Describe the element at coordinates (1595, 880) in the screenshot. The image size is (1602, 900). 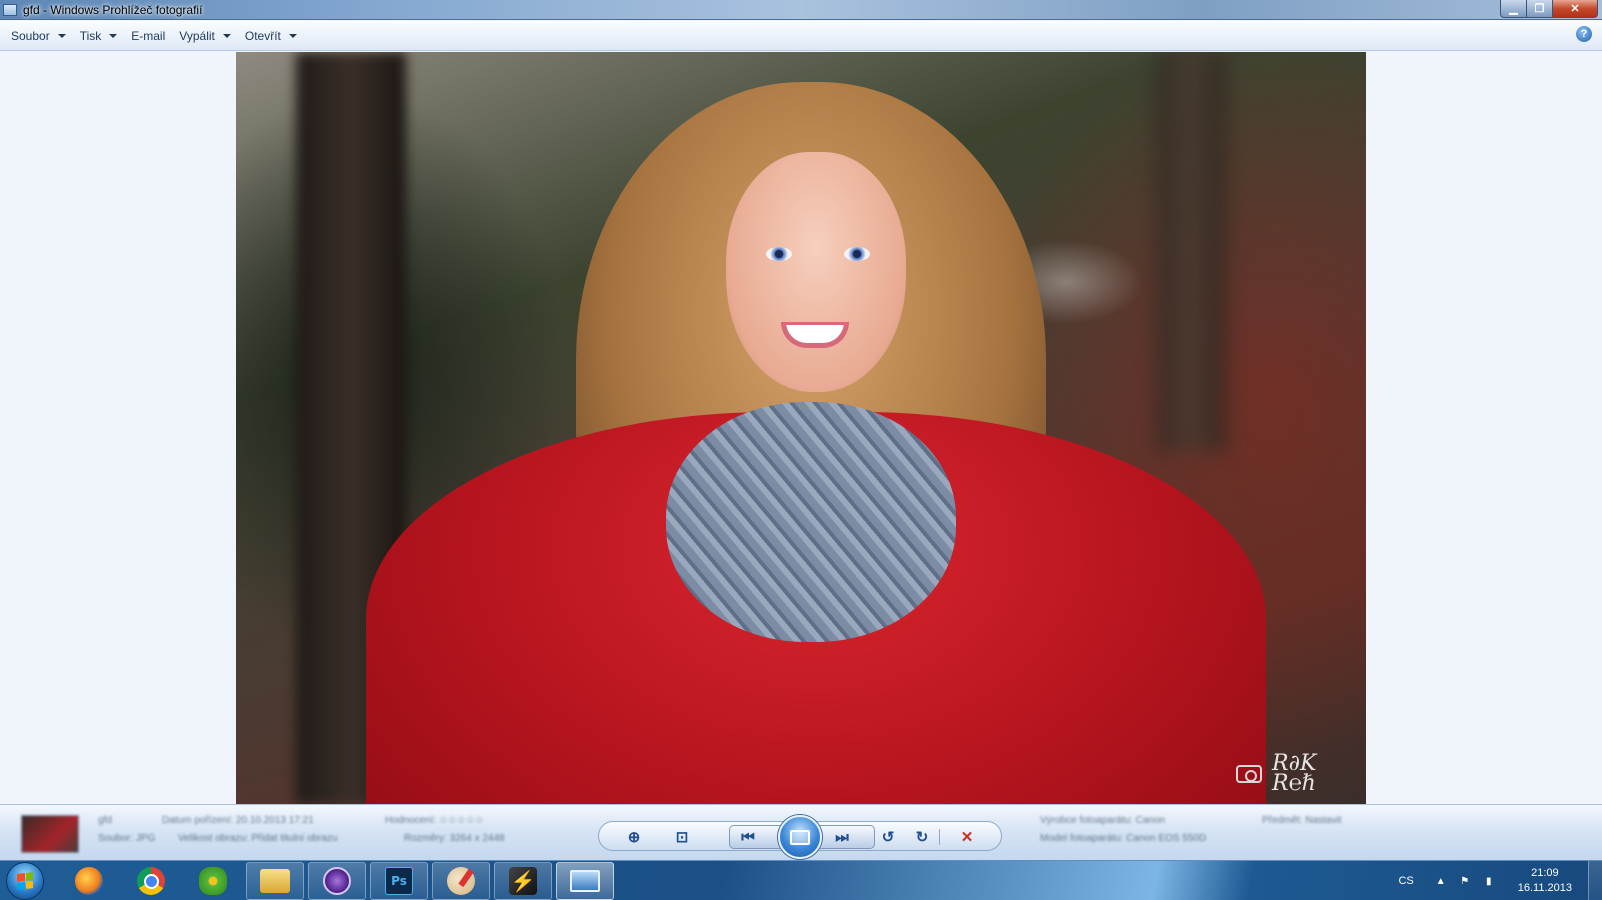
I see `show-desktop-button` at that location.